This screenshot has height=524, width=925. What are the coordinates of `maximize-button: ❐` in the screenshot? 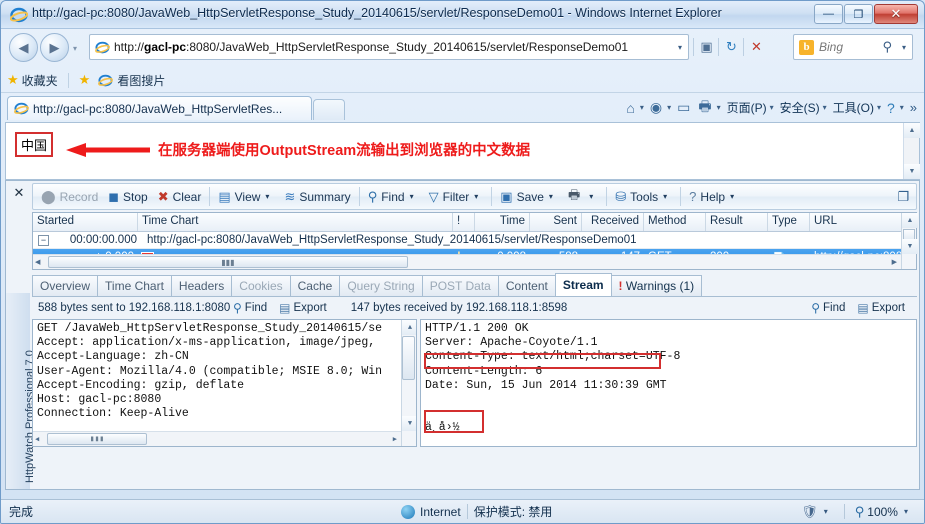 It's located at (858, 14).